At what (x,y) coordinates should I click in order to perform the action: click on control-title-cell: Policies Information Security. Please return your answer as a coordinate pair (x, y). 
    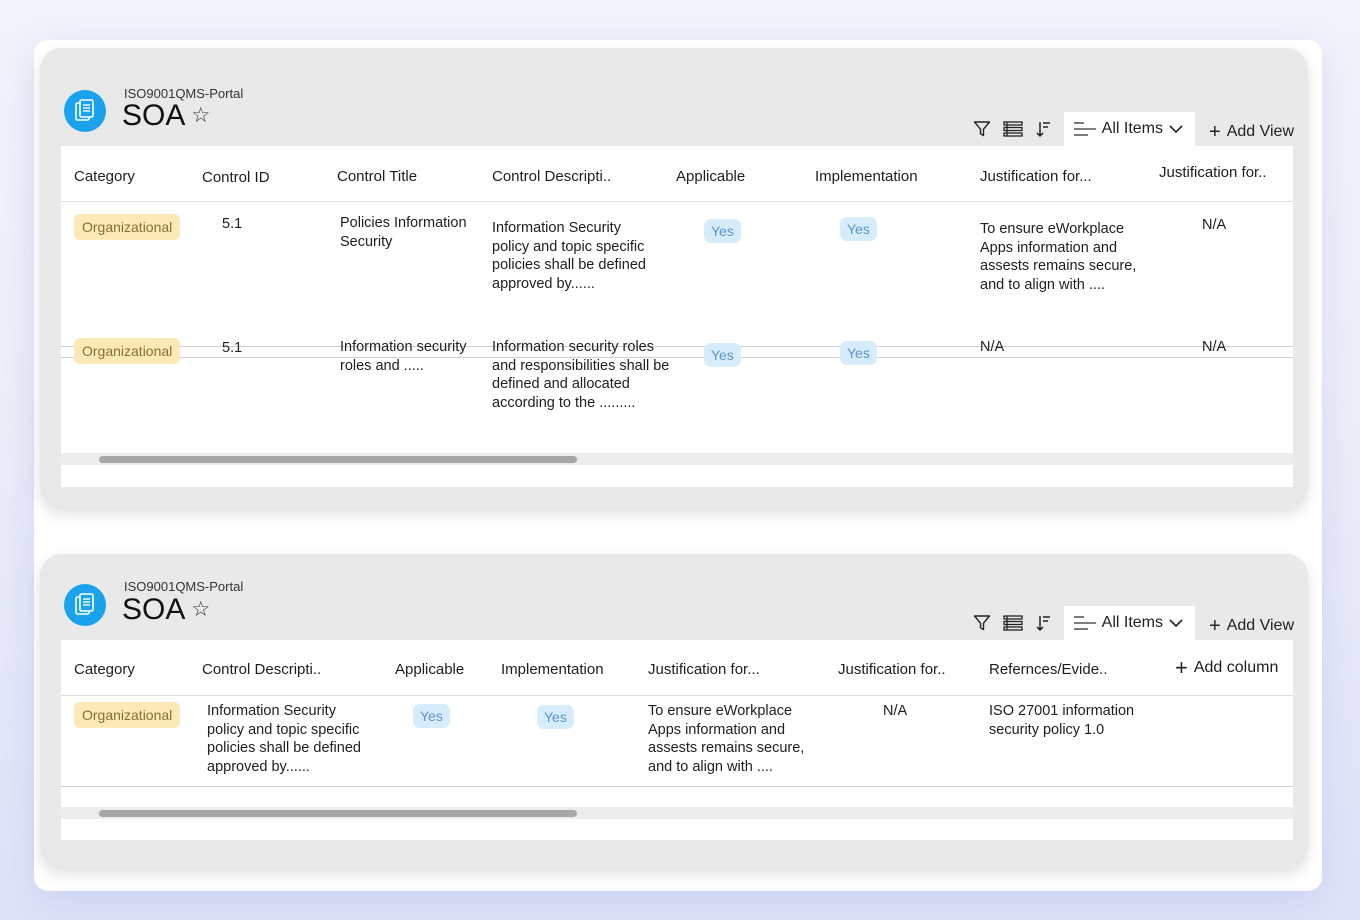
    Looking at the image, I should click on (410, 232).